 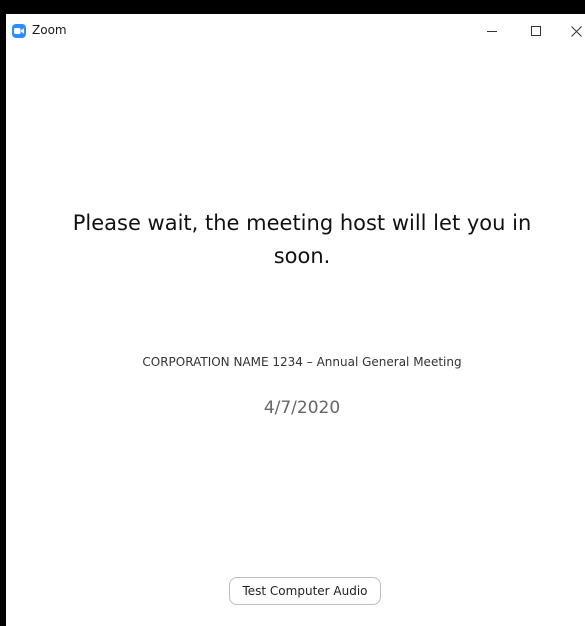 I want to click on minimize-button, so click(x=492, y=31).